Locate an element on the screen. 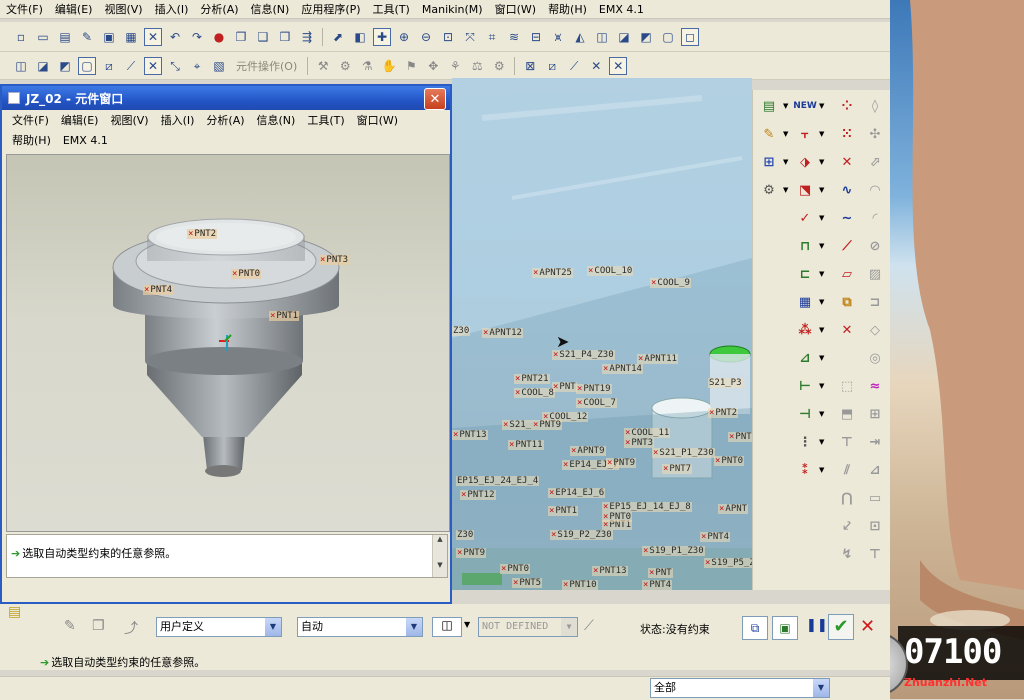 This screenshot has height=700, width=1024. support-icon: ⊿ is located at coordinates (805, 358).